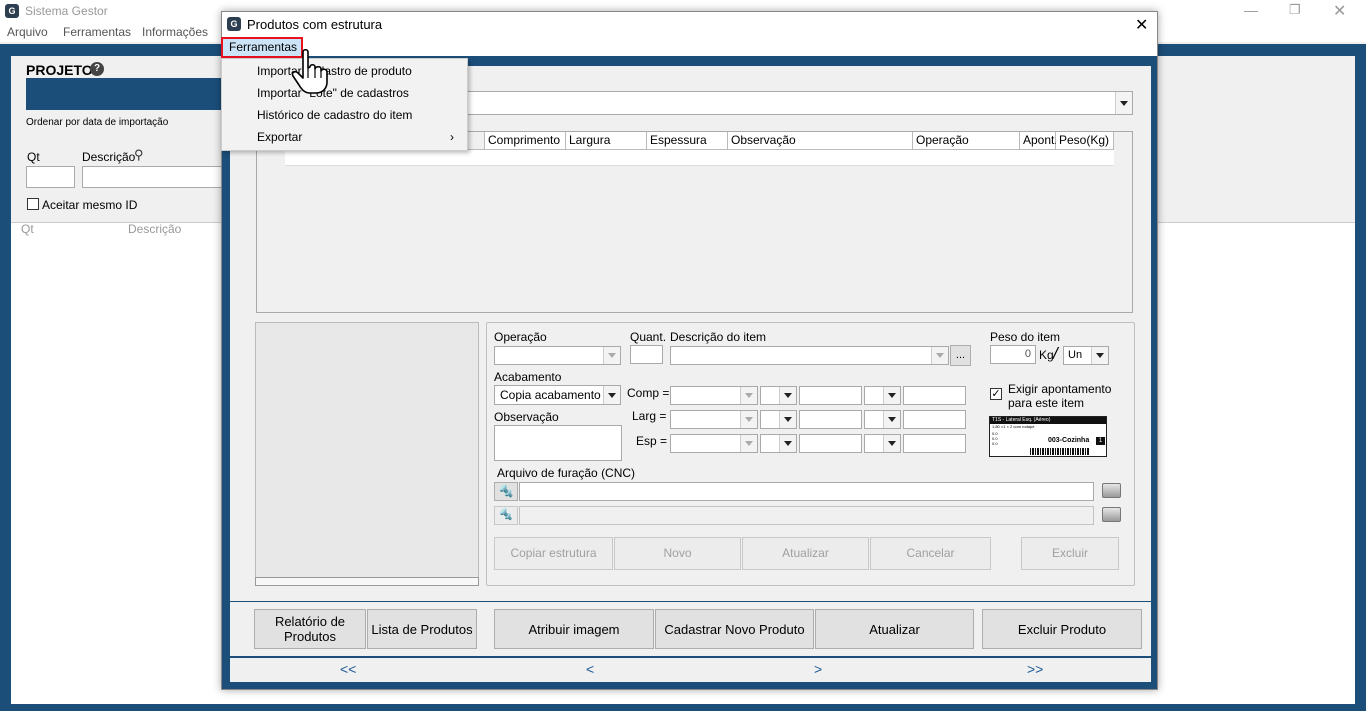  What do you see at coordinates (1060, 389) in the screenshot?
I see `exigir-label: Exigir apontamento` at bounding box center [1060, 389].